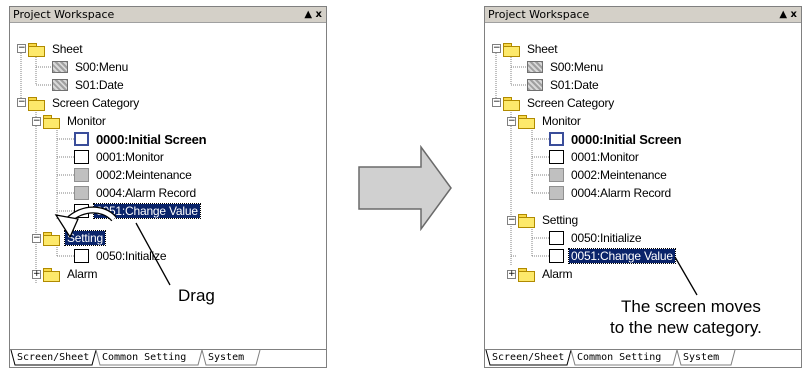  Describe the element at coordinates (691, 306) in the screenshot. I see `move-caption-line1: The screen moves` at that location.